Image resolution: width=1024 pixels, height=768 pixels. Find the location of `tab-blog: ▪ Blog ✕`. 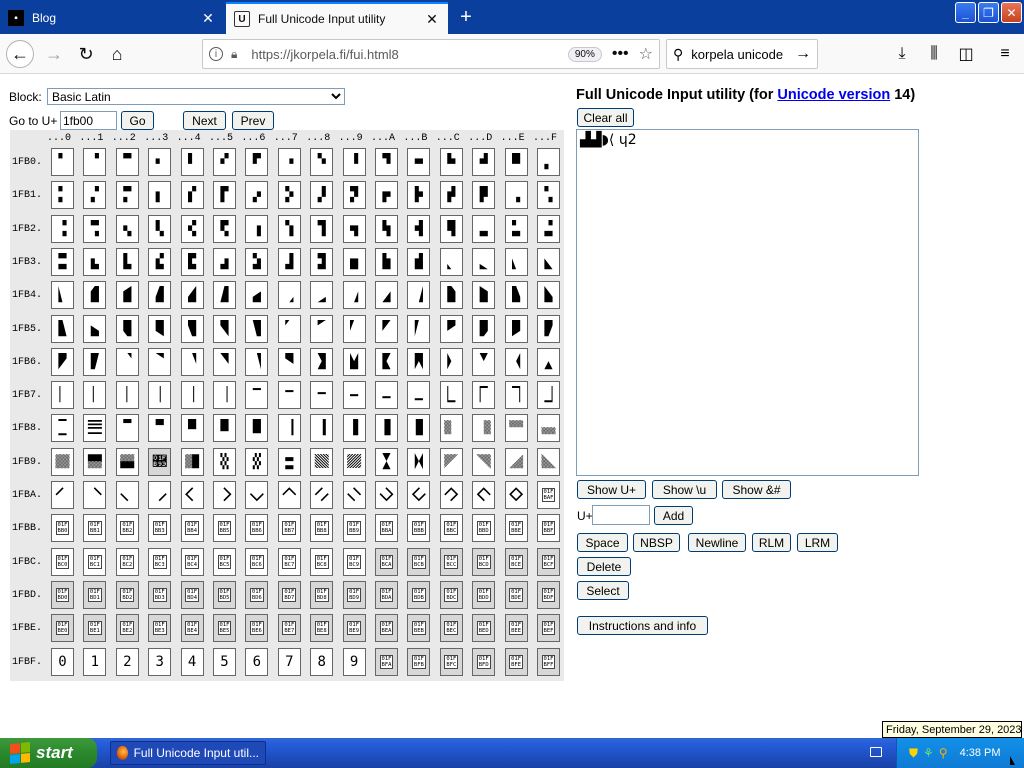

tab-blog: ▪ Blog ✕ is located at coordinates (112, 18).